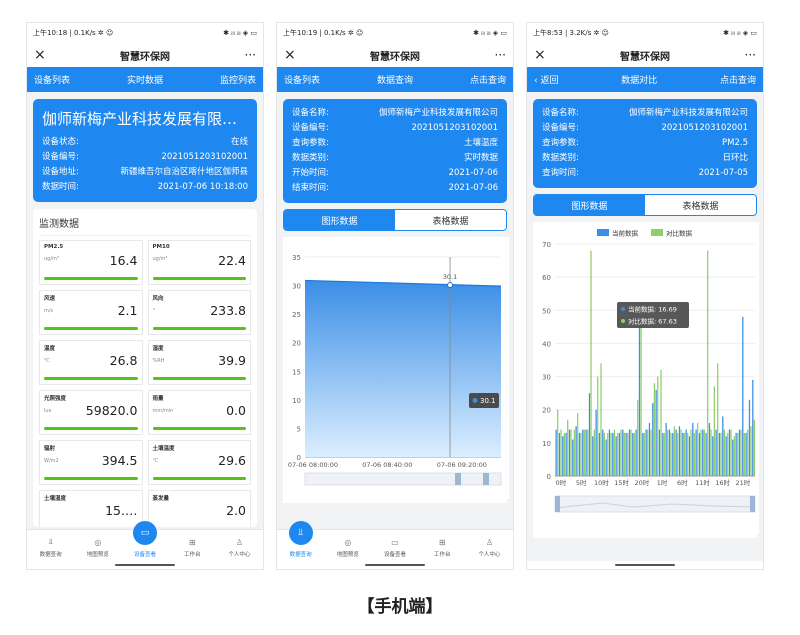  What do you see at coordinates (394, 545) in the screenshot?
I see `nav-item: ▭ 设备查看` at bounding box center [394, 545].